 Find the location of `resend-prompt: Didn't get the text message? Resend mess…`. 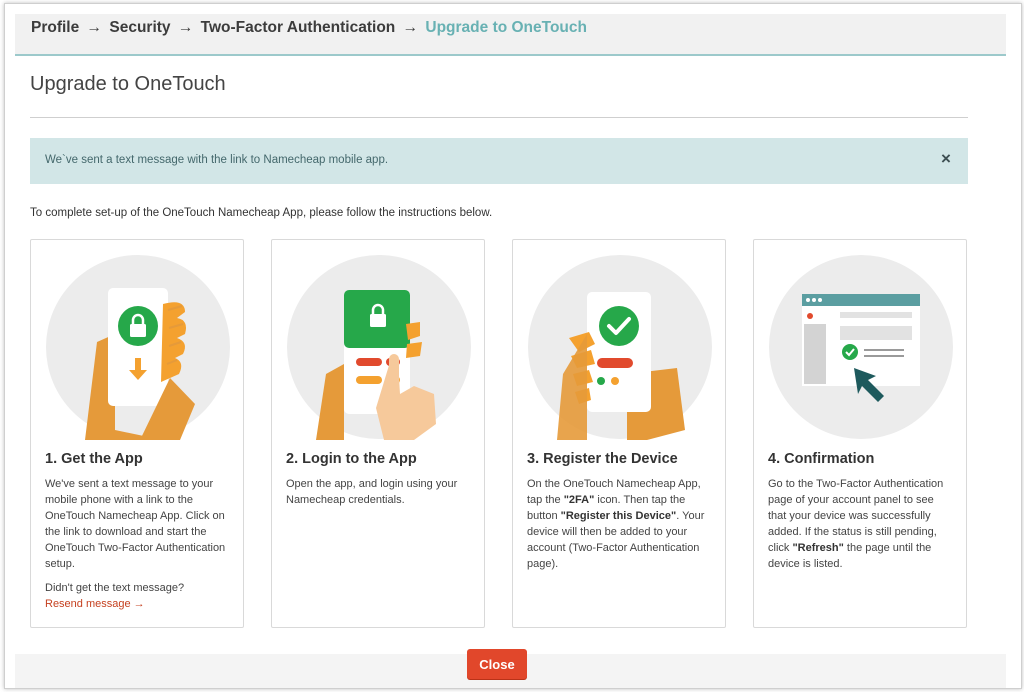

resend-prompt: Didn't get the text message? Resend mess… is located at coordinates (138, 596).